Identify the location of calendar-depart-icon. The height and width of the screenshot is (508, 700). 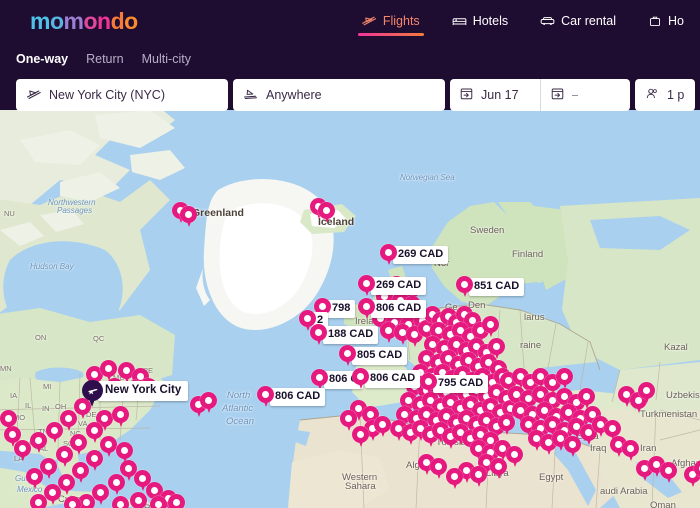
(466, 95).